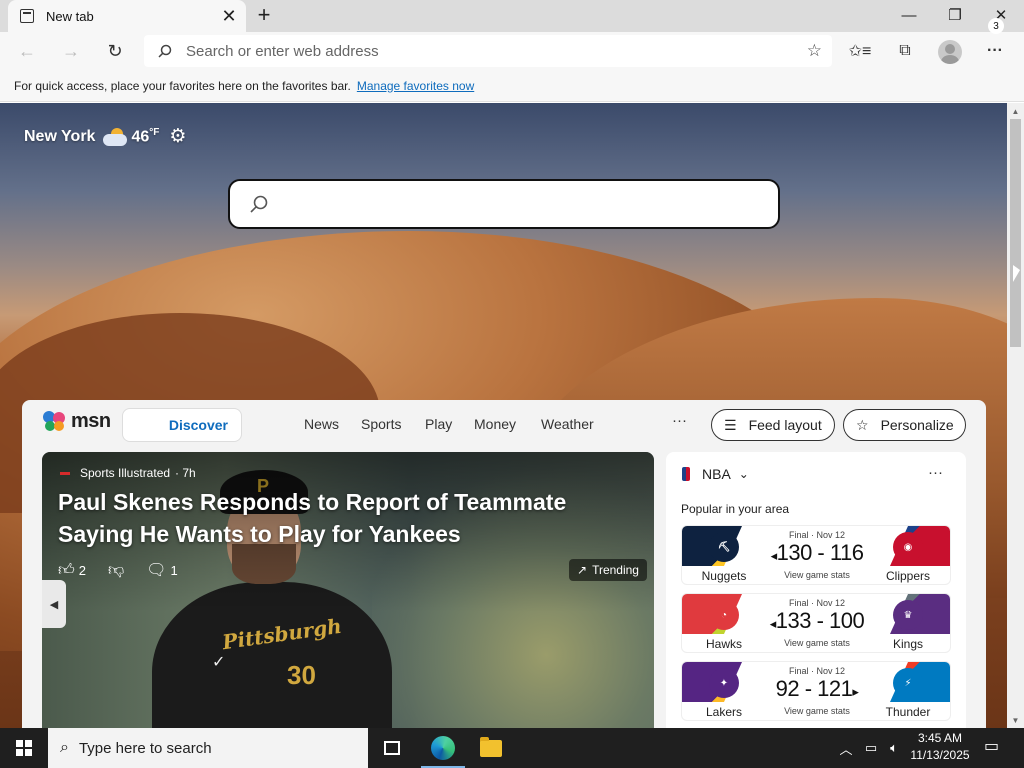 This screenshot has height=768, width=1024. Describe the element at coordinates (219, 662) in the screenshot. I see `swoosh-logo: ✓` at that location.